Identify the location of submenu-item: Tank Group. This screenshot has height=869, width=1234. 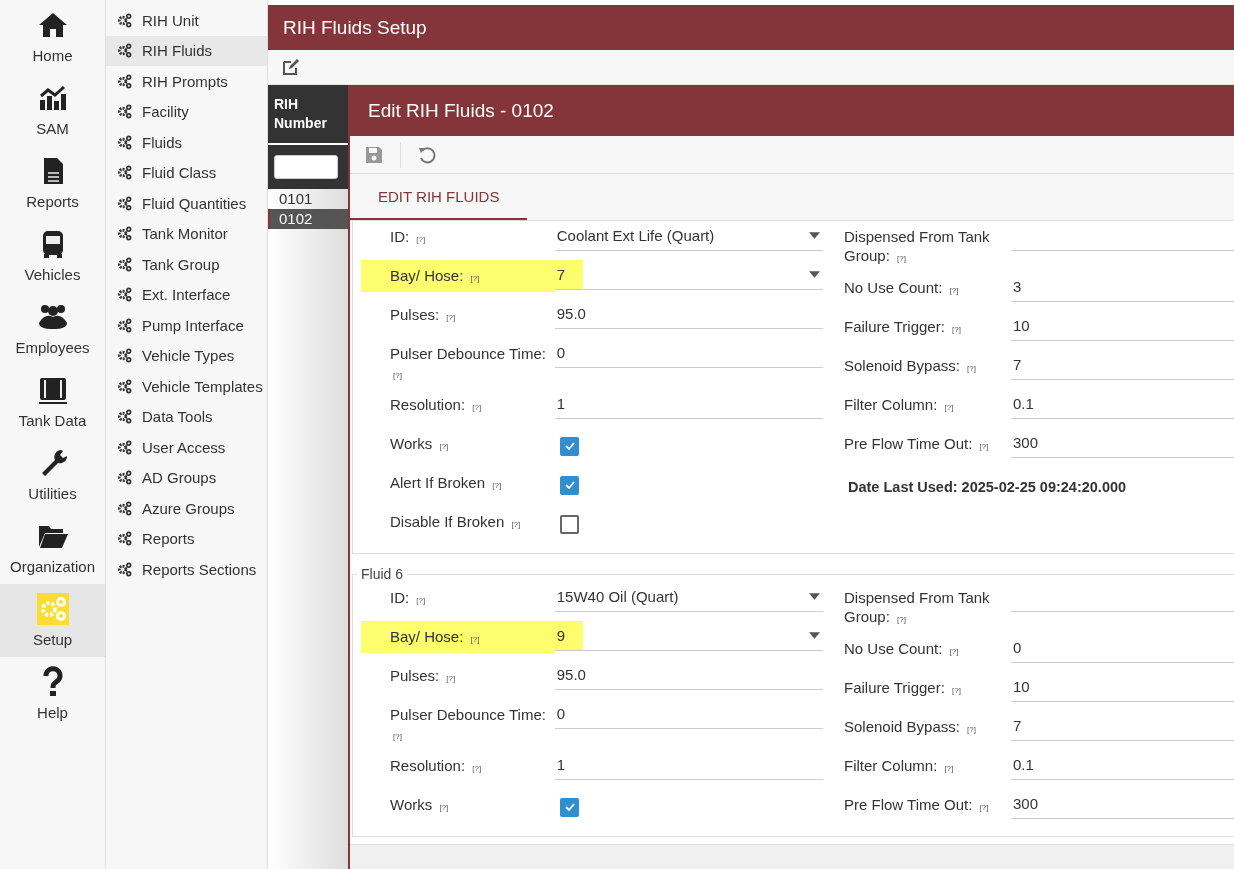
(186, 264).